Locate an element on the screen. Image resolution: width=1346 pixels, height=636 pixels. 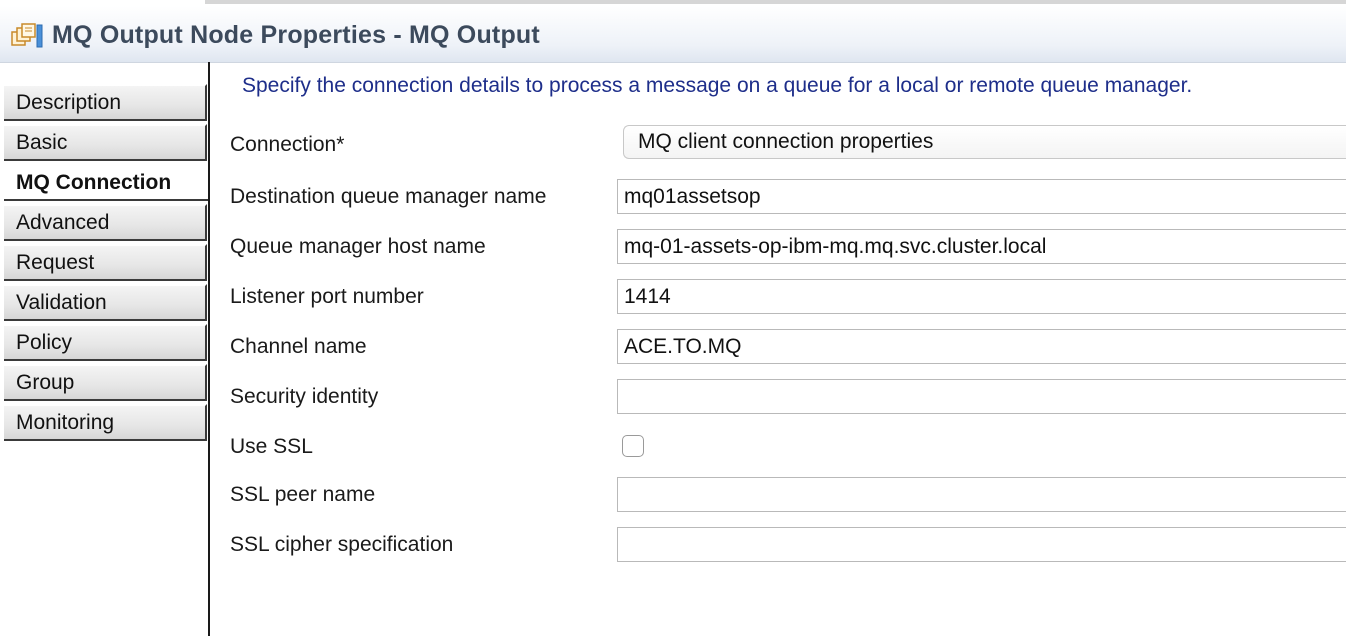
port-field: 1414 is located at coordinates (981, 296).